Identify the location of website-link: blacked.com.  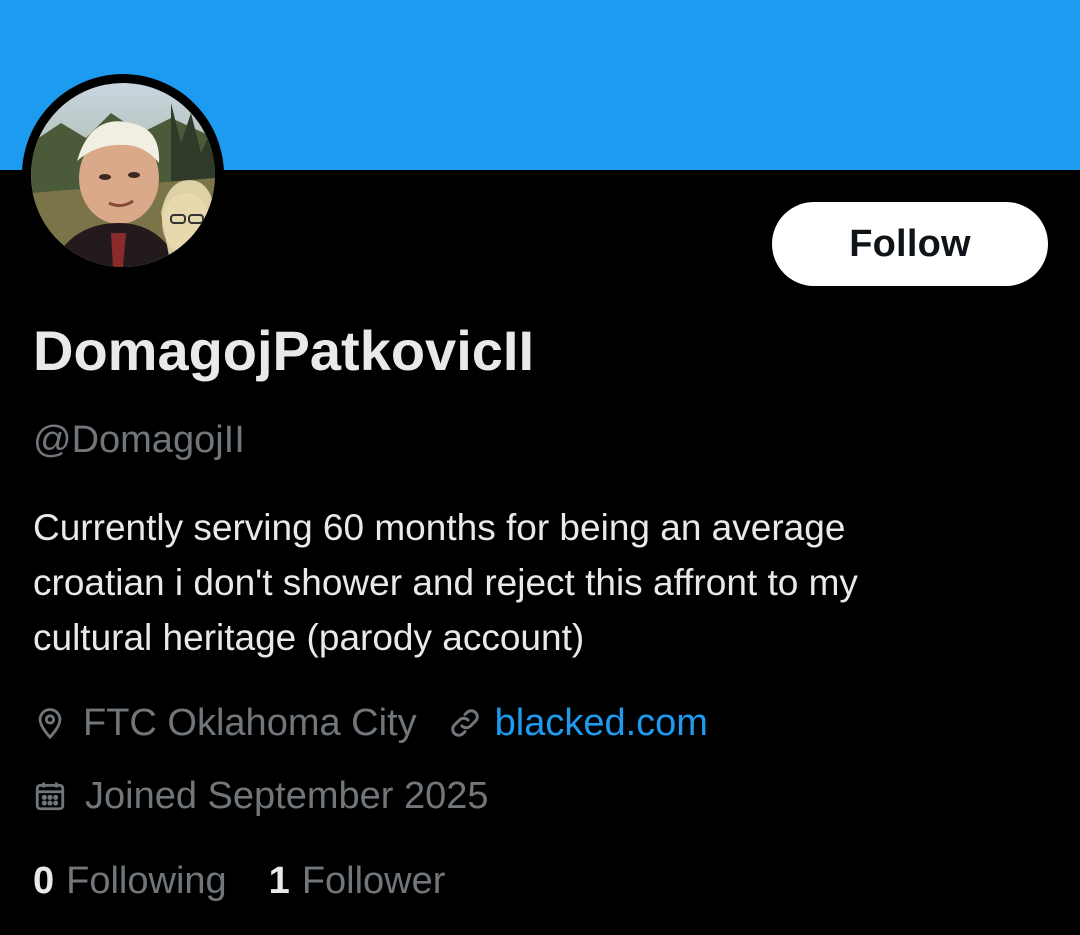
(601, 723).